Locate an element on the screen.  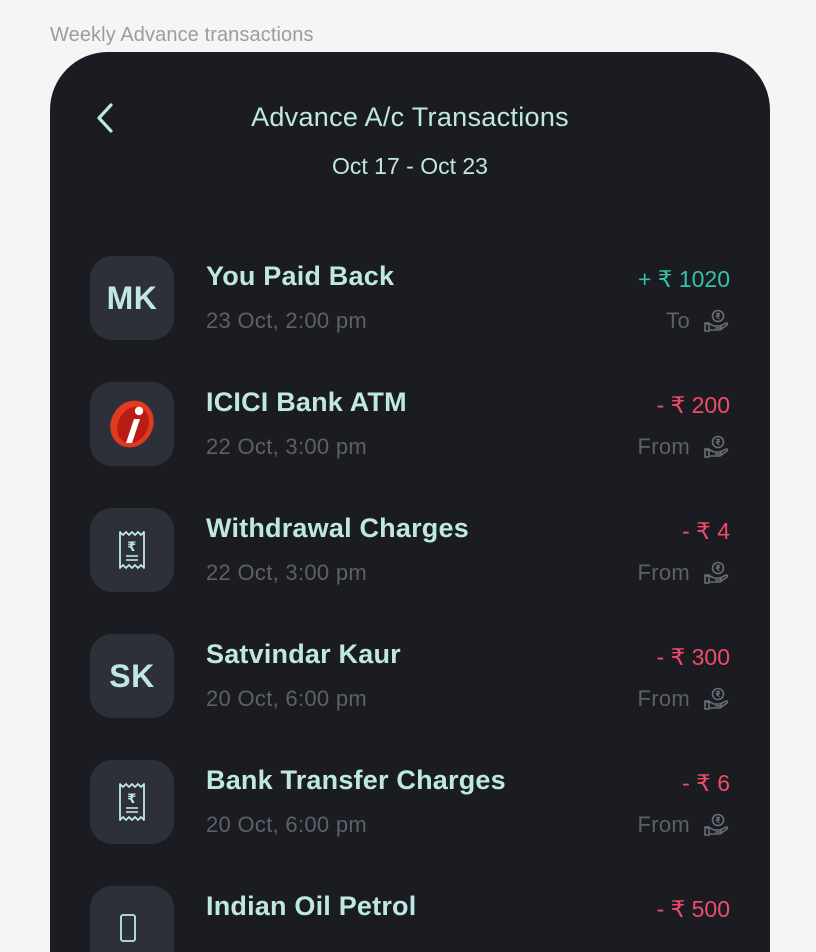
transaction-name: ICICI Bank ATM is located at coordinates (306, 402).